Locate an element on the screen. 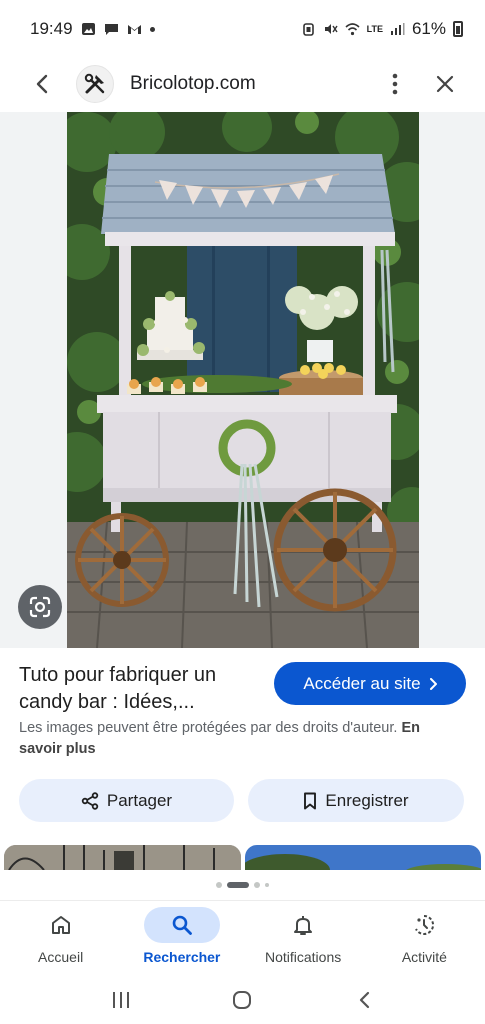  viewer-header: Bricolotop.com is located at coordinates (242, 84).